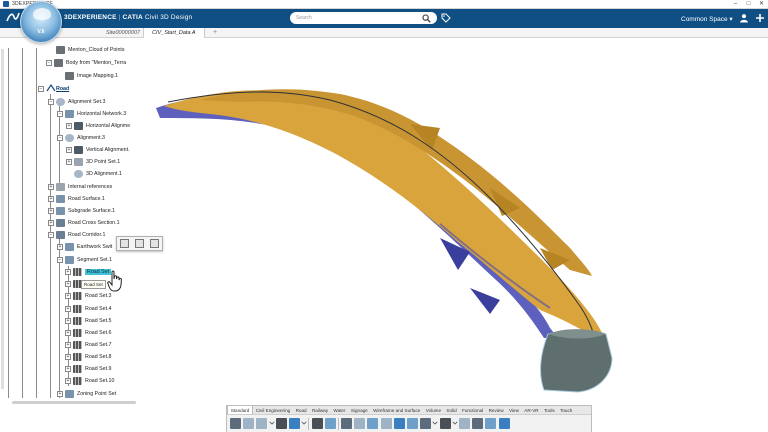 The width and height of the screenshot is (768, 432). Describe the element at coordinates (76, 198) in the screenshot. I see `tree-item-road-surface: + Road Surface.1` at that location.